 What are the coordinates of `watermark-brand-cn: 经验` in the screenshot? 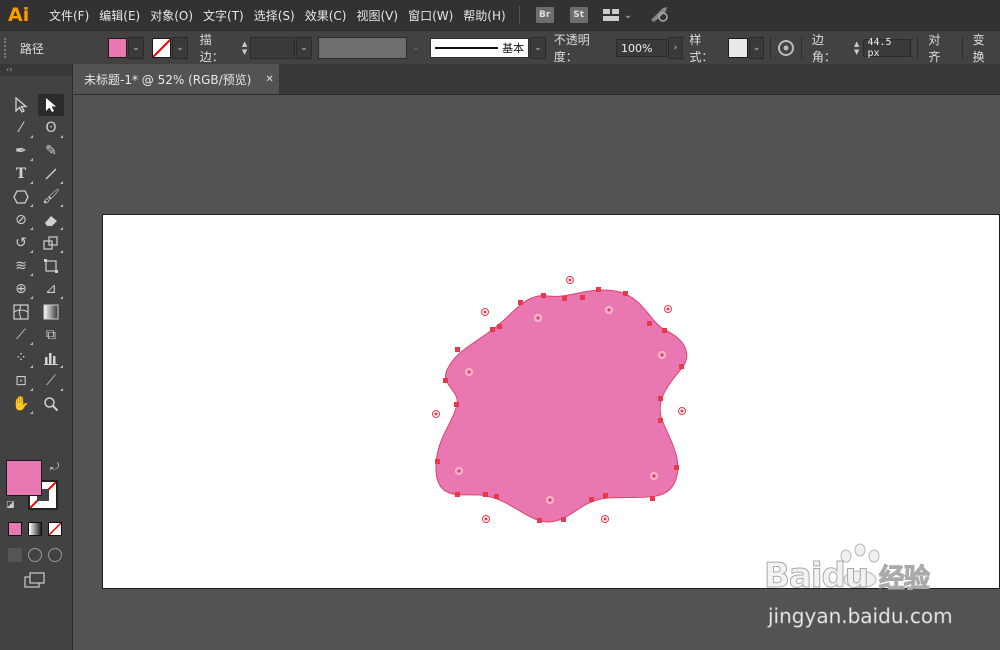 It's located at (904, 579).